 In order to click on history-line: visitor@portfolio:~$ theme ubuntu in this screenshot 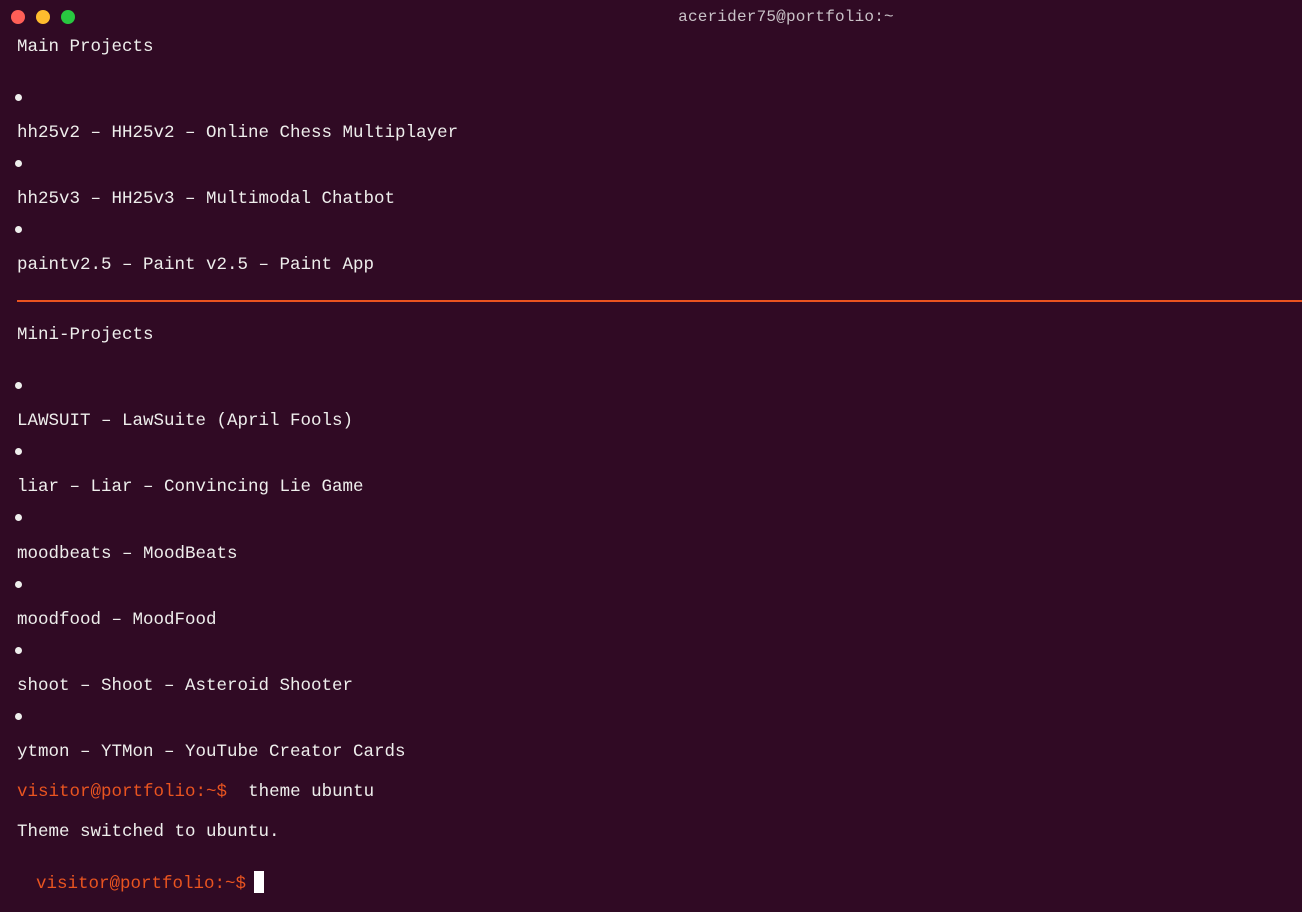, I will do `click(195, 792)`.